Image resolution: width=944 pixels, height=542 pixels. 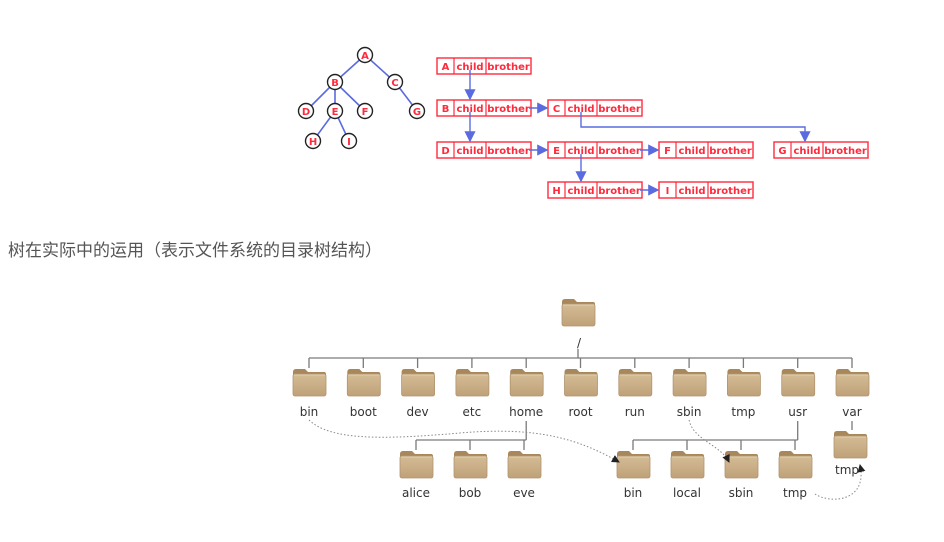 What do you see at coordinates (335, 112) in the screenshot?
I see `tree-node-label: E` at bounding box center [335, 112].